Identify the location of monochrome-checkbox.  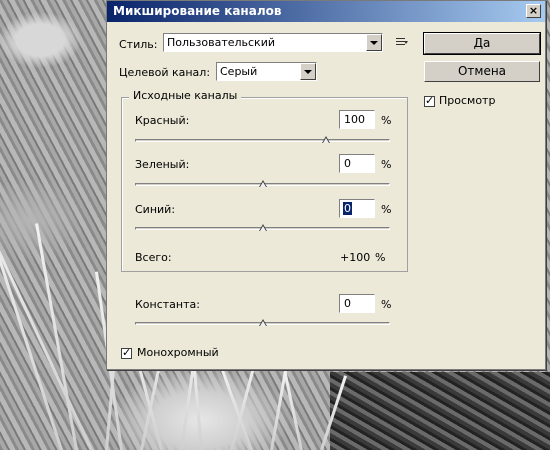
(126, 352).